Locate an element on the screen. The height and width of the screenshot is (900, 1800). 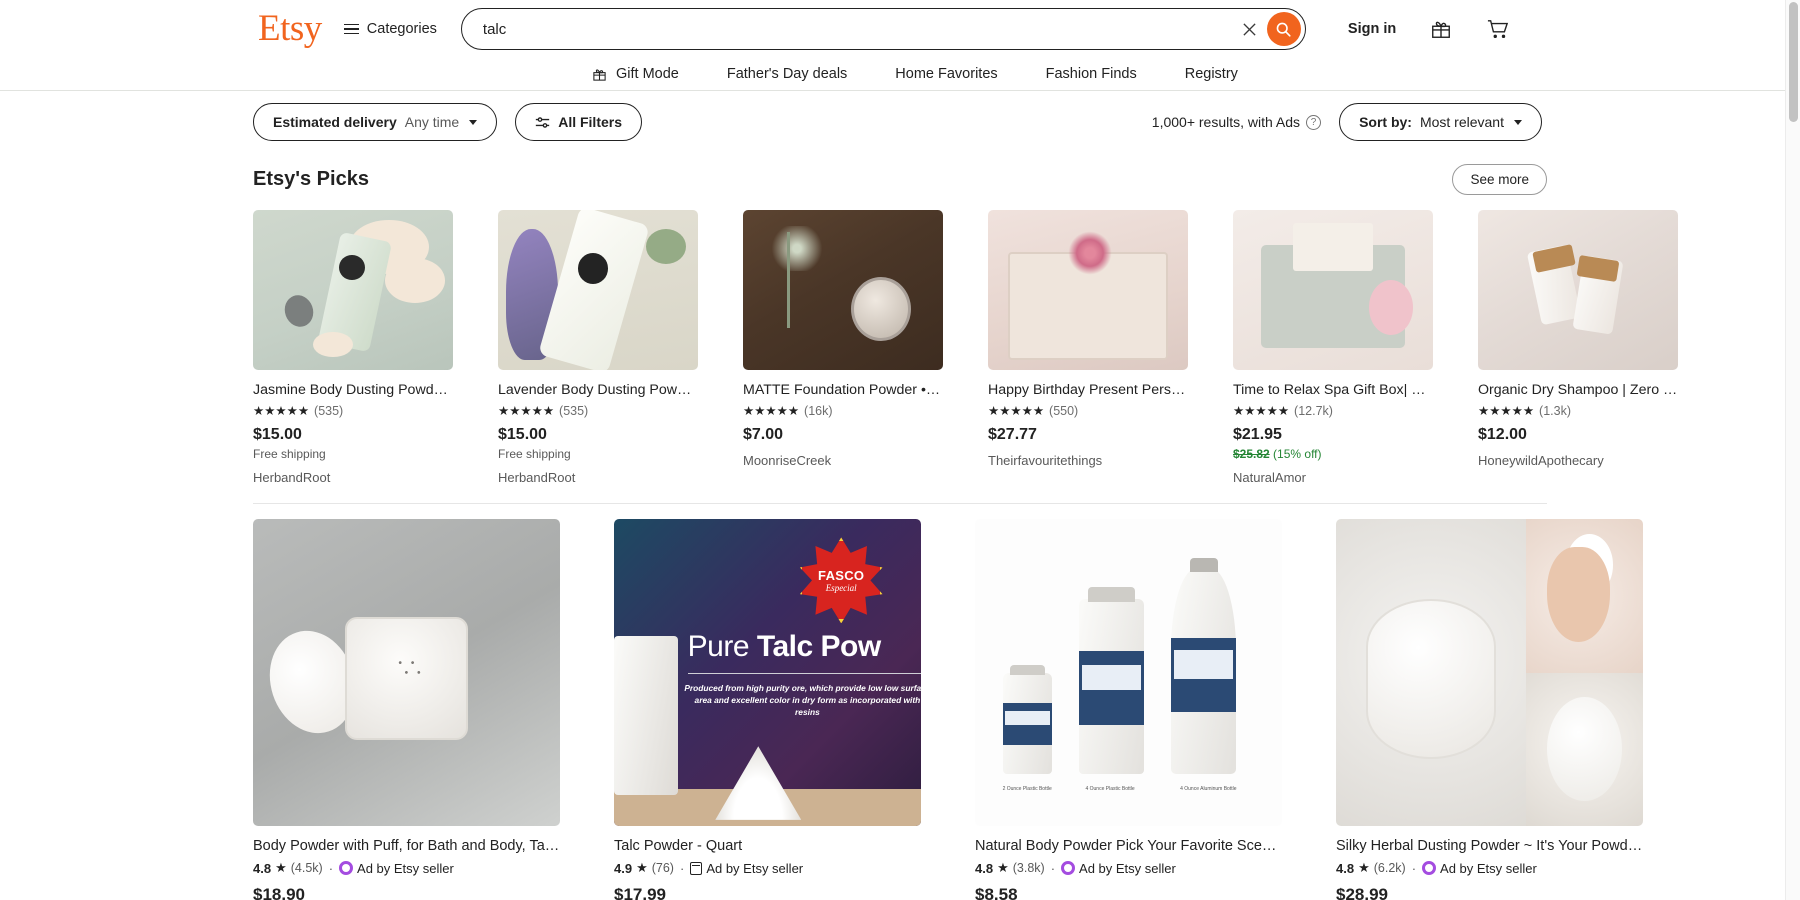
categories-button: Categories is located at coordinates (390, 29).